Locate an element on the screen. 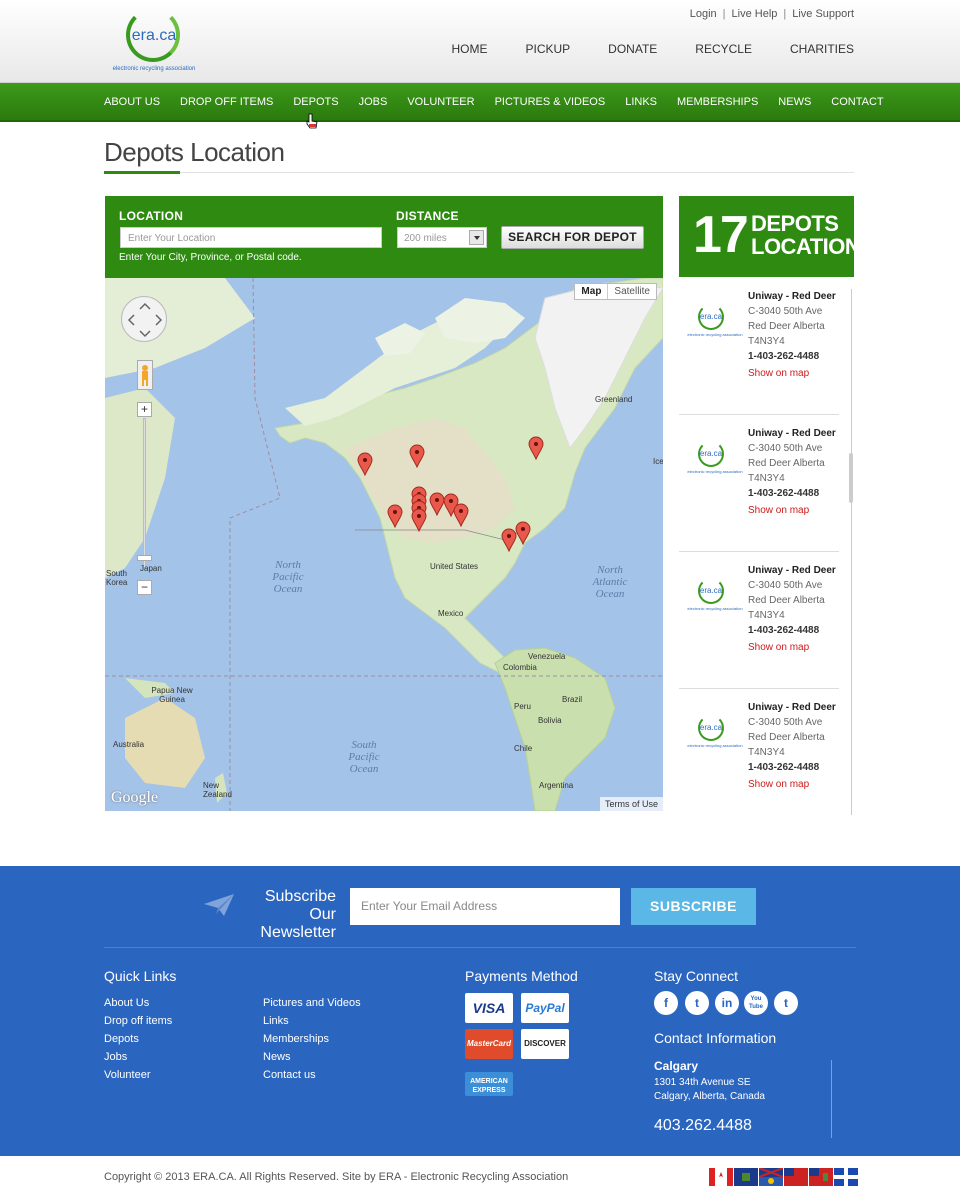 This screenshot has width=960, height=1200. era-logo: era.ca electronic recycling association is located at coordinates (154, 40).